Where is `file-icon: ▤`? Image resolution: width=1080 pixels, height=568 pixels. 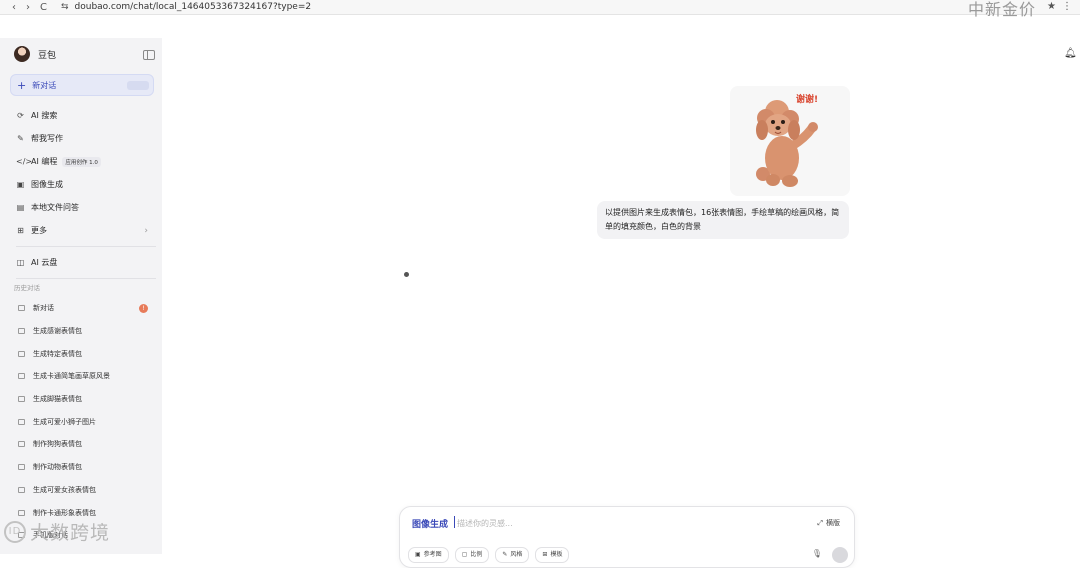
file-icon: ▤ is located at coordinates (20, 207).